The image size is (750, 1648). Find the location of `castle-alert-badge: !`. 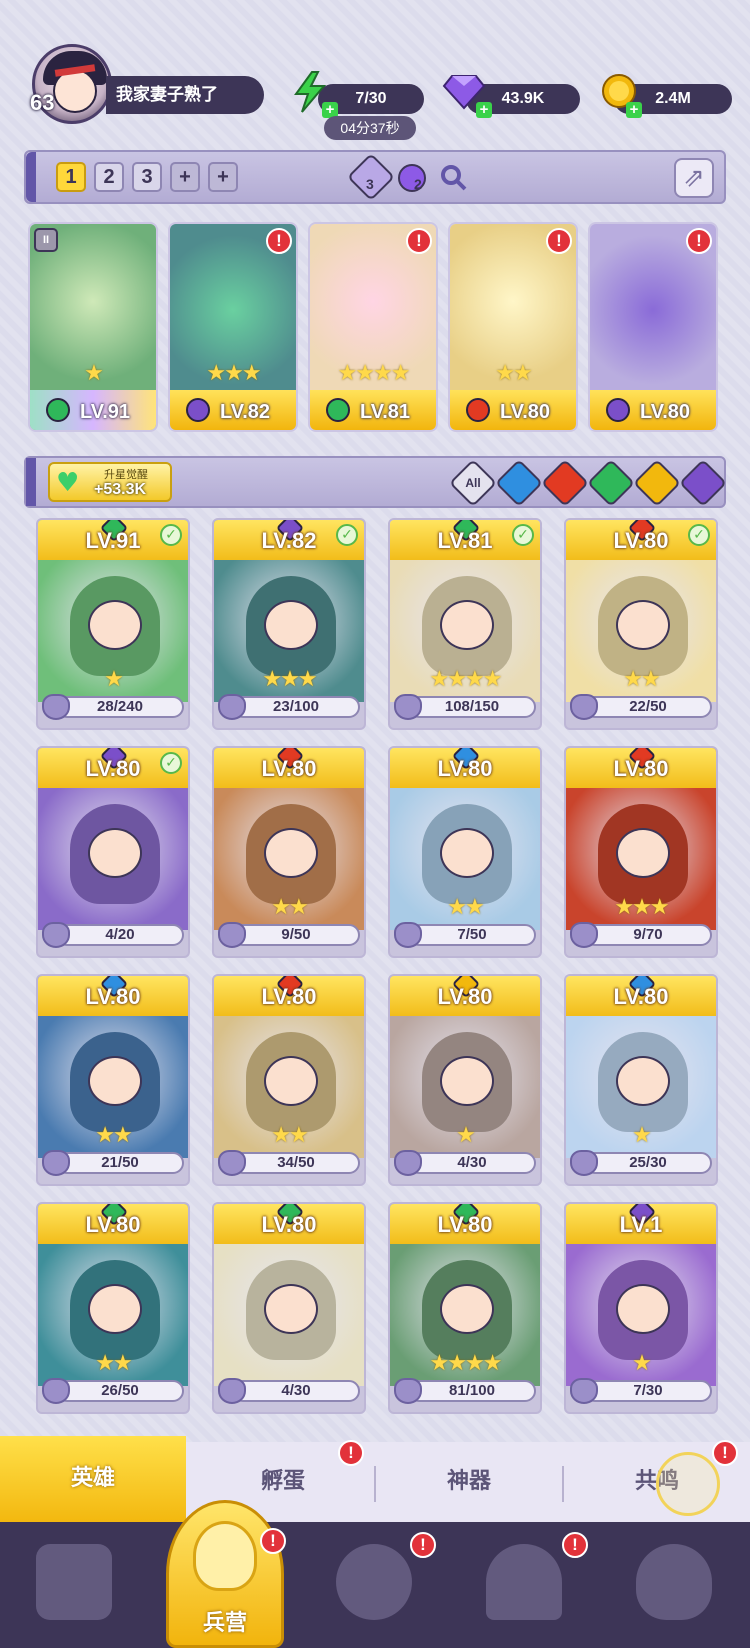

castle-alert-badge: ! is located at coordinates (575, 1545).